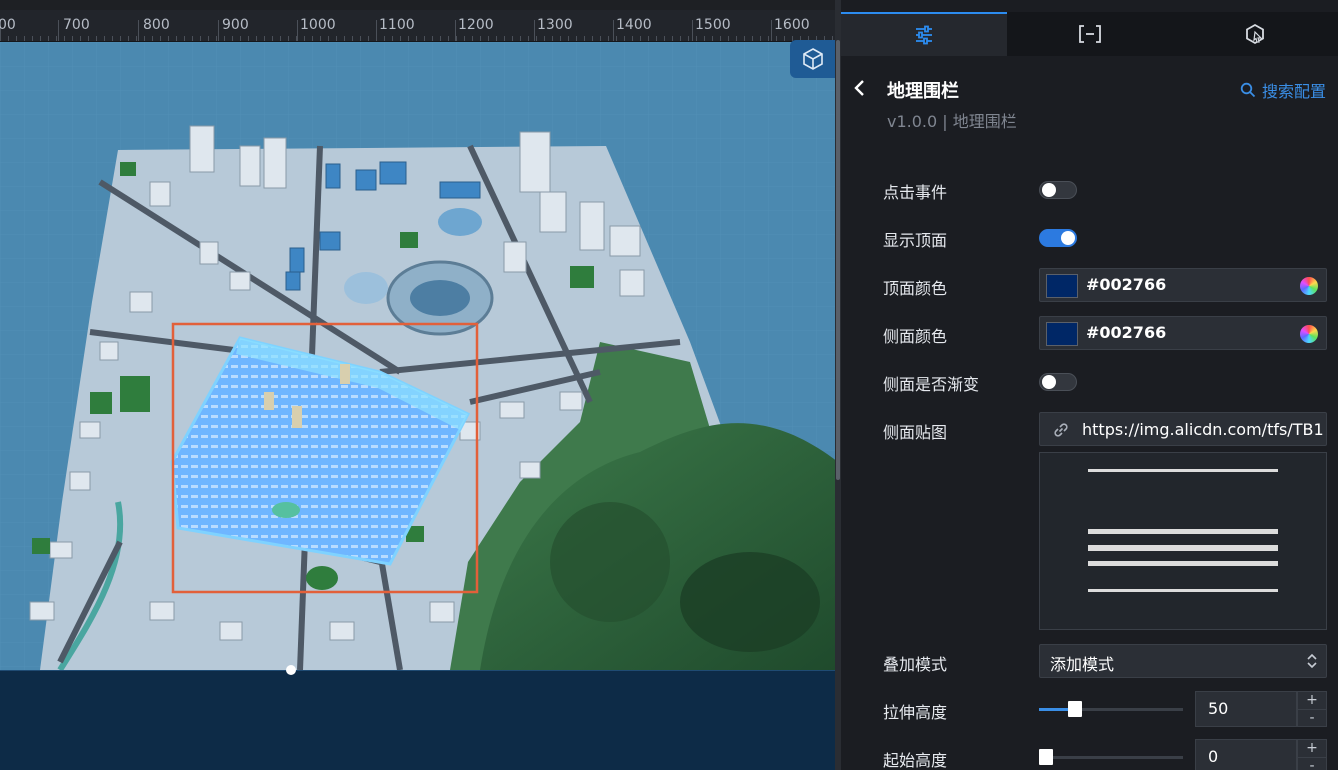  I want to click on start-height-input: 0, so click(1246, 754).